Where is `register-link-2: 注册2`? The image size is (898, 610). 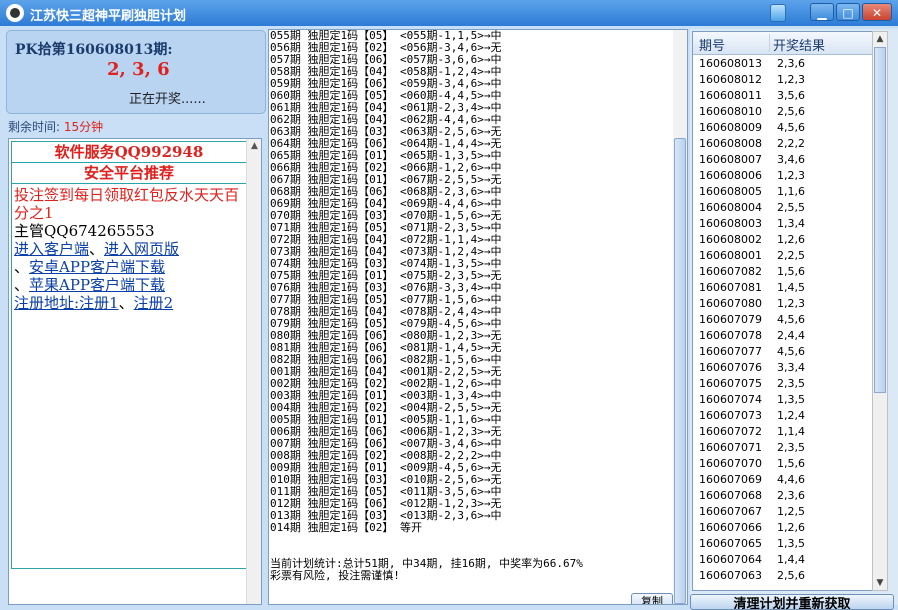 register-link-2: 注册2 is located at coordinates (154, 303).